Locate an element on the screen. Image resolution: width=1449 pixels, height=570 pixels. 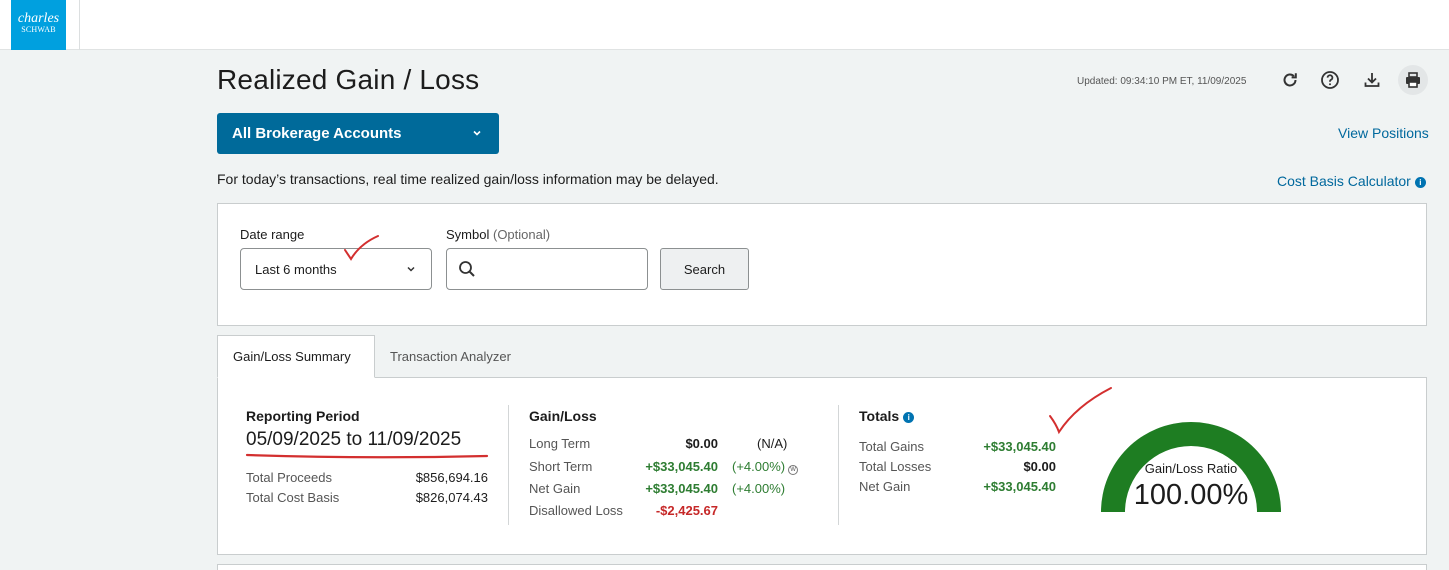
long-term-label: Long Term is located at coordinates (560, 443).